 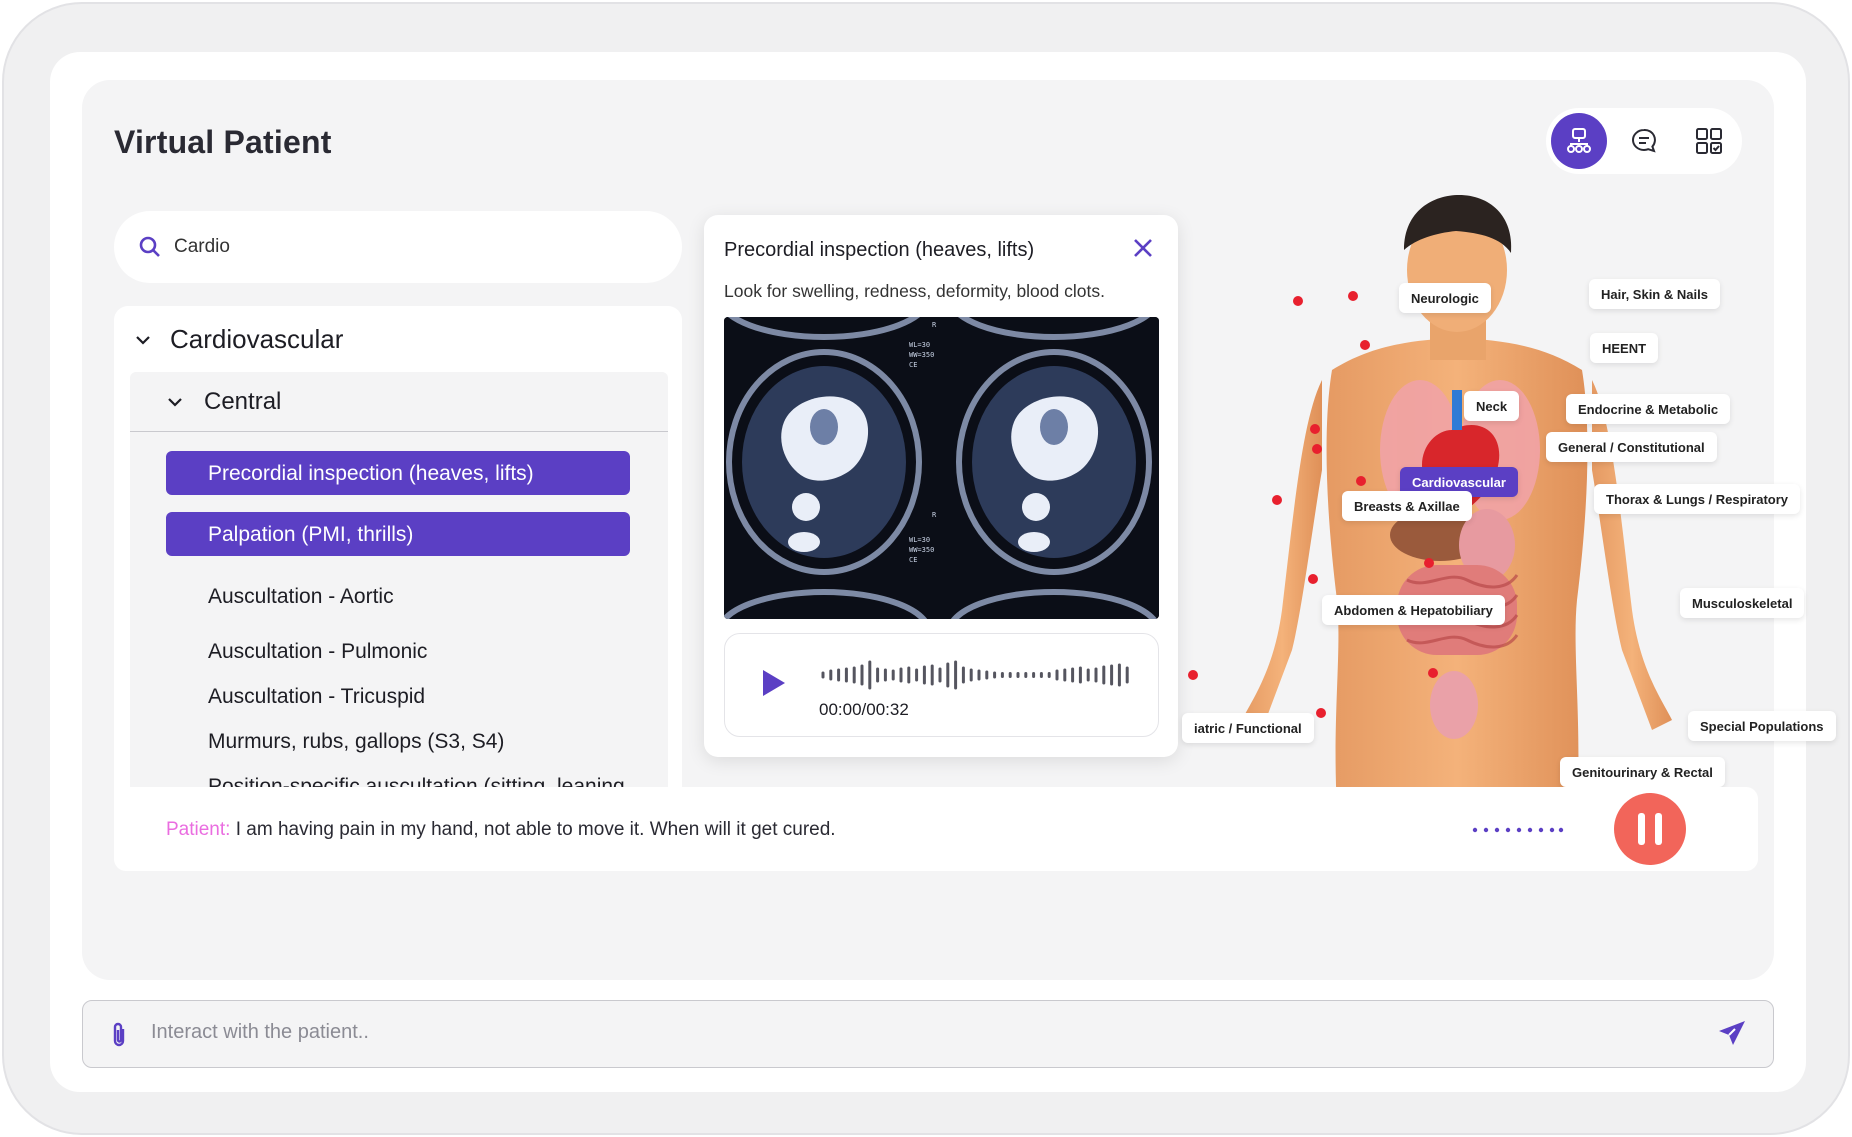 I want to click on page-title: Virtual Patient, so click(x=223, y=142).